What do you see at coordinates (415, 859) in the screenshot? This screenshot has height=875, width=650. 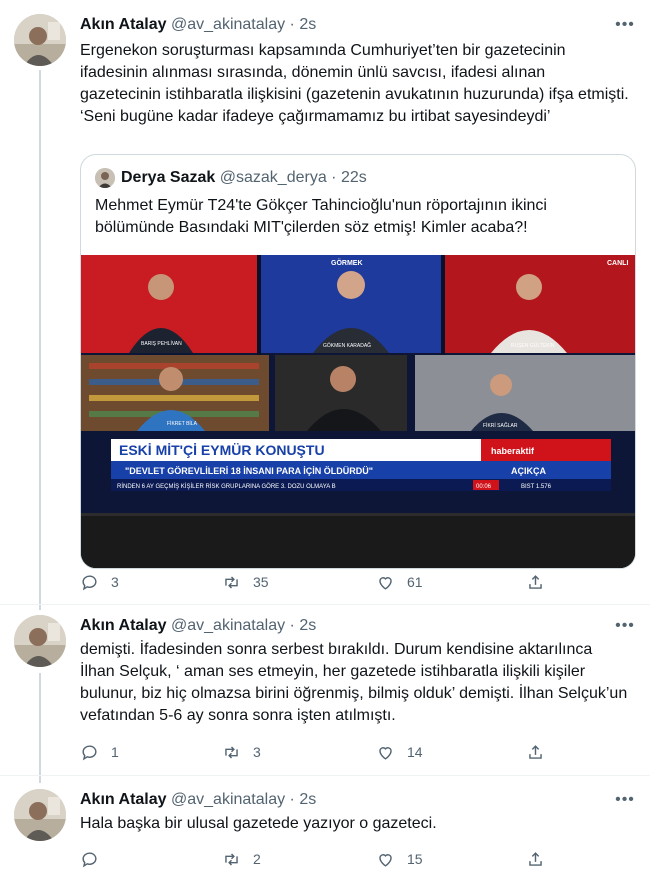 I see `like-count: 15` at bounding box center [415, 859].